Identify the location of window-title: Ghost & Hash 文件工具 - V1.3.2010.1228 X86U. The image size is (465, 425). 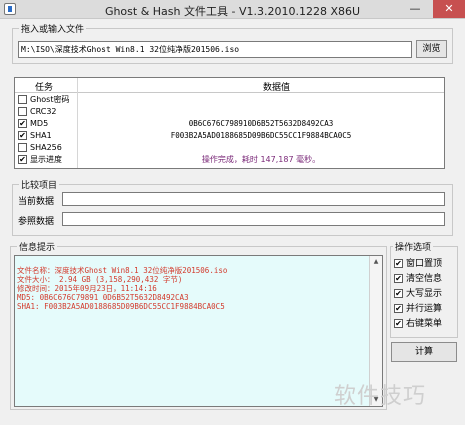
(232, 11).